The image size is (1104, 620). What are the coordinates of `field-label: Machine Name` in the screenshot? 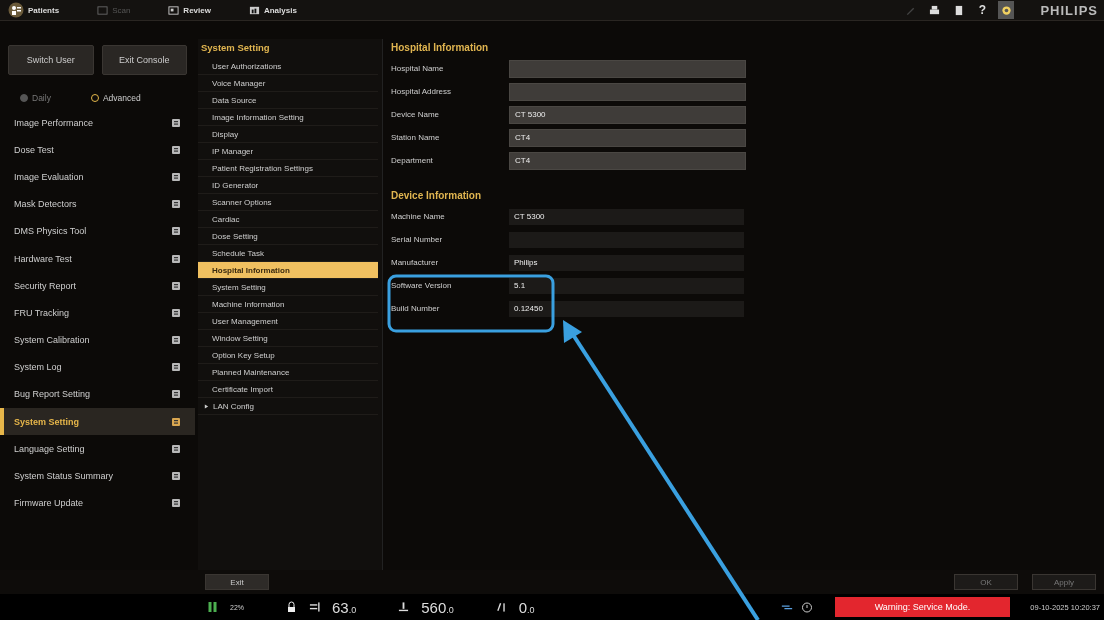 It's located at (418, 216).